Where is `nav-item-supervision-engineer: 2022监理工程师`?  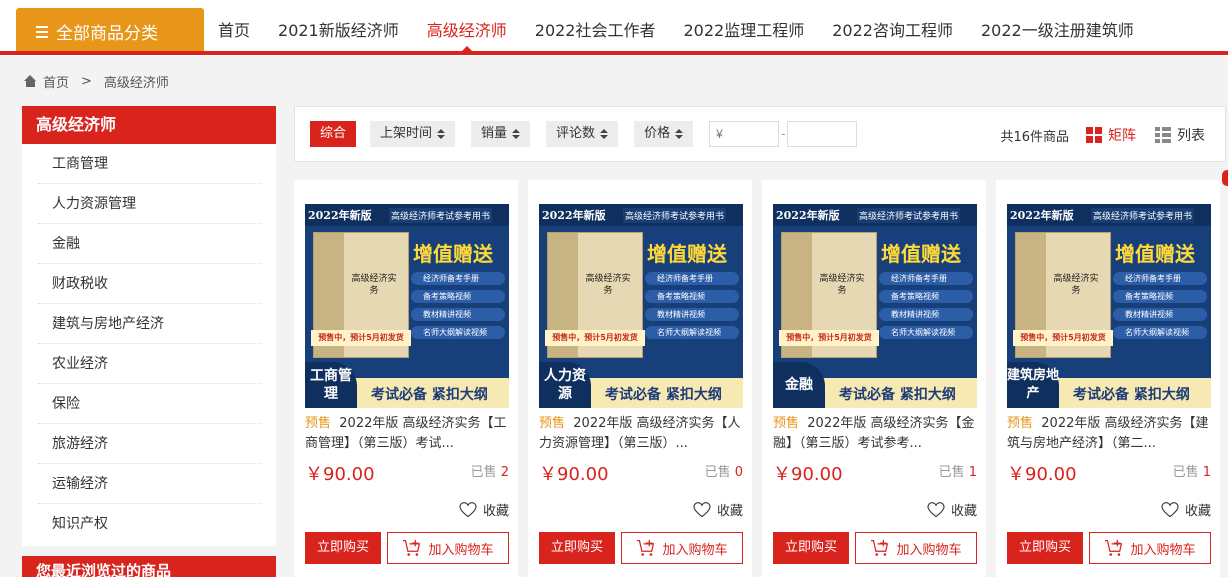 nav-item-supervision-engineer: 2022监理工程师 is located at coordinates (744, 30).